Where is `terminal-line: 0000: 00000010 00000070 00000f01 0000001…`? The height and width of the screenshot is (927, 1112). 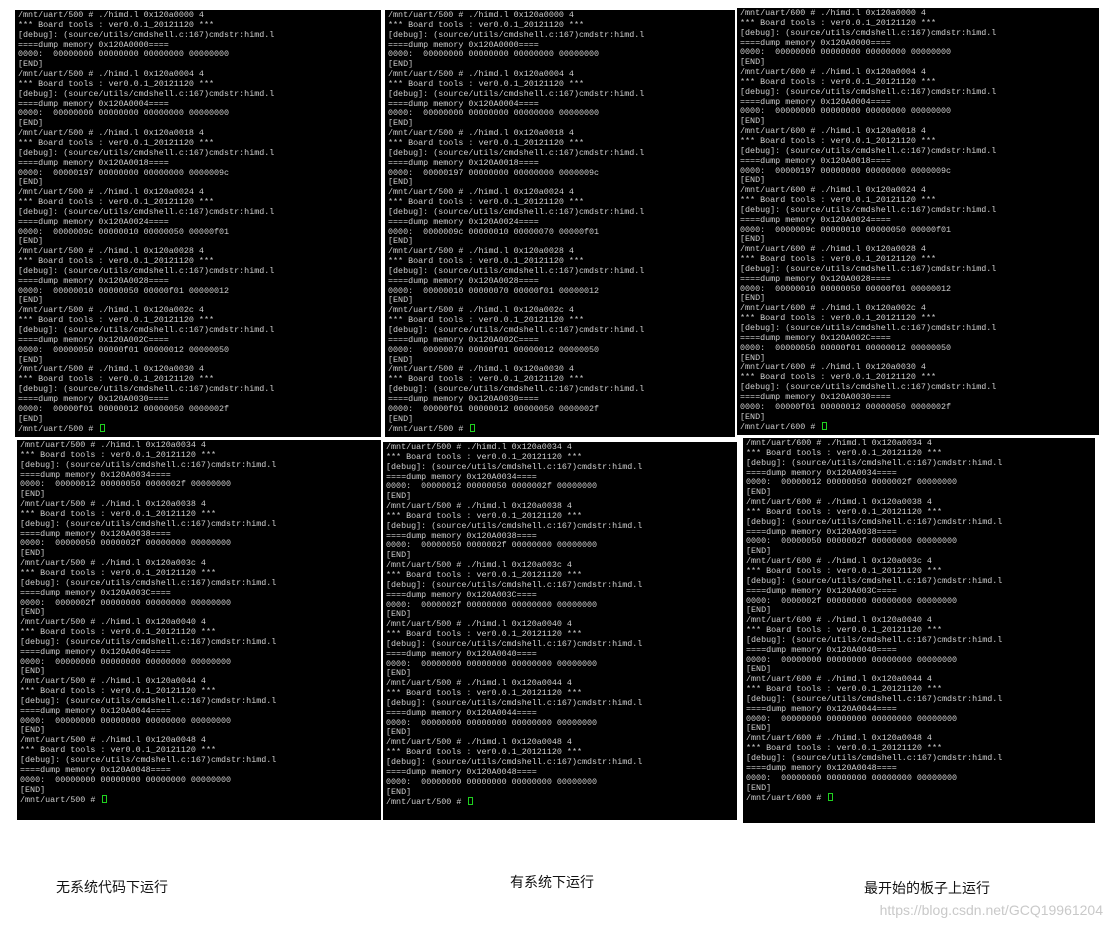
terminal-line: 0000: 00000010 00000070 00000f01 0000001… is located at coordinates (494, 290).